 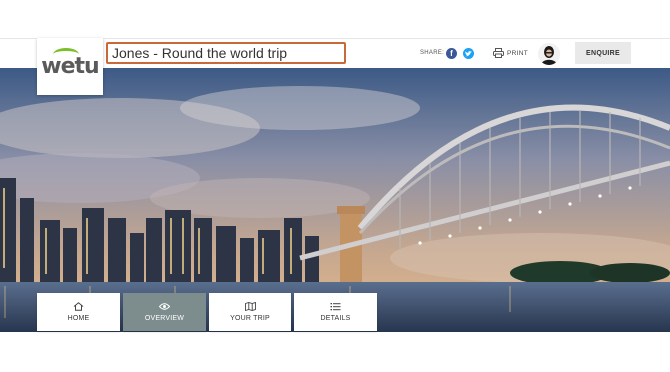 I want to click on tab-overview-label: OVERVIEW, so click(x=164, y=318).